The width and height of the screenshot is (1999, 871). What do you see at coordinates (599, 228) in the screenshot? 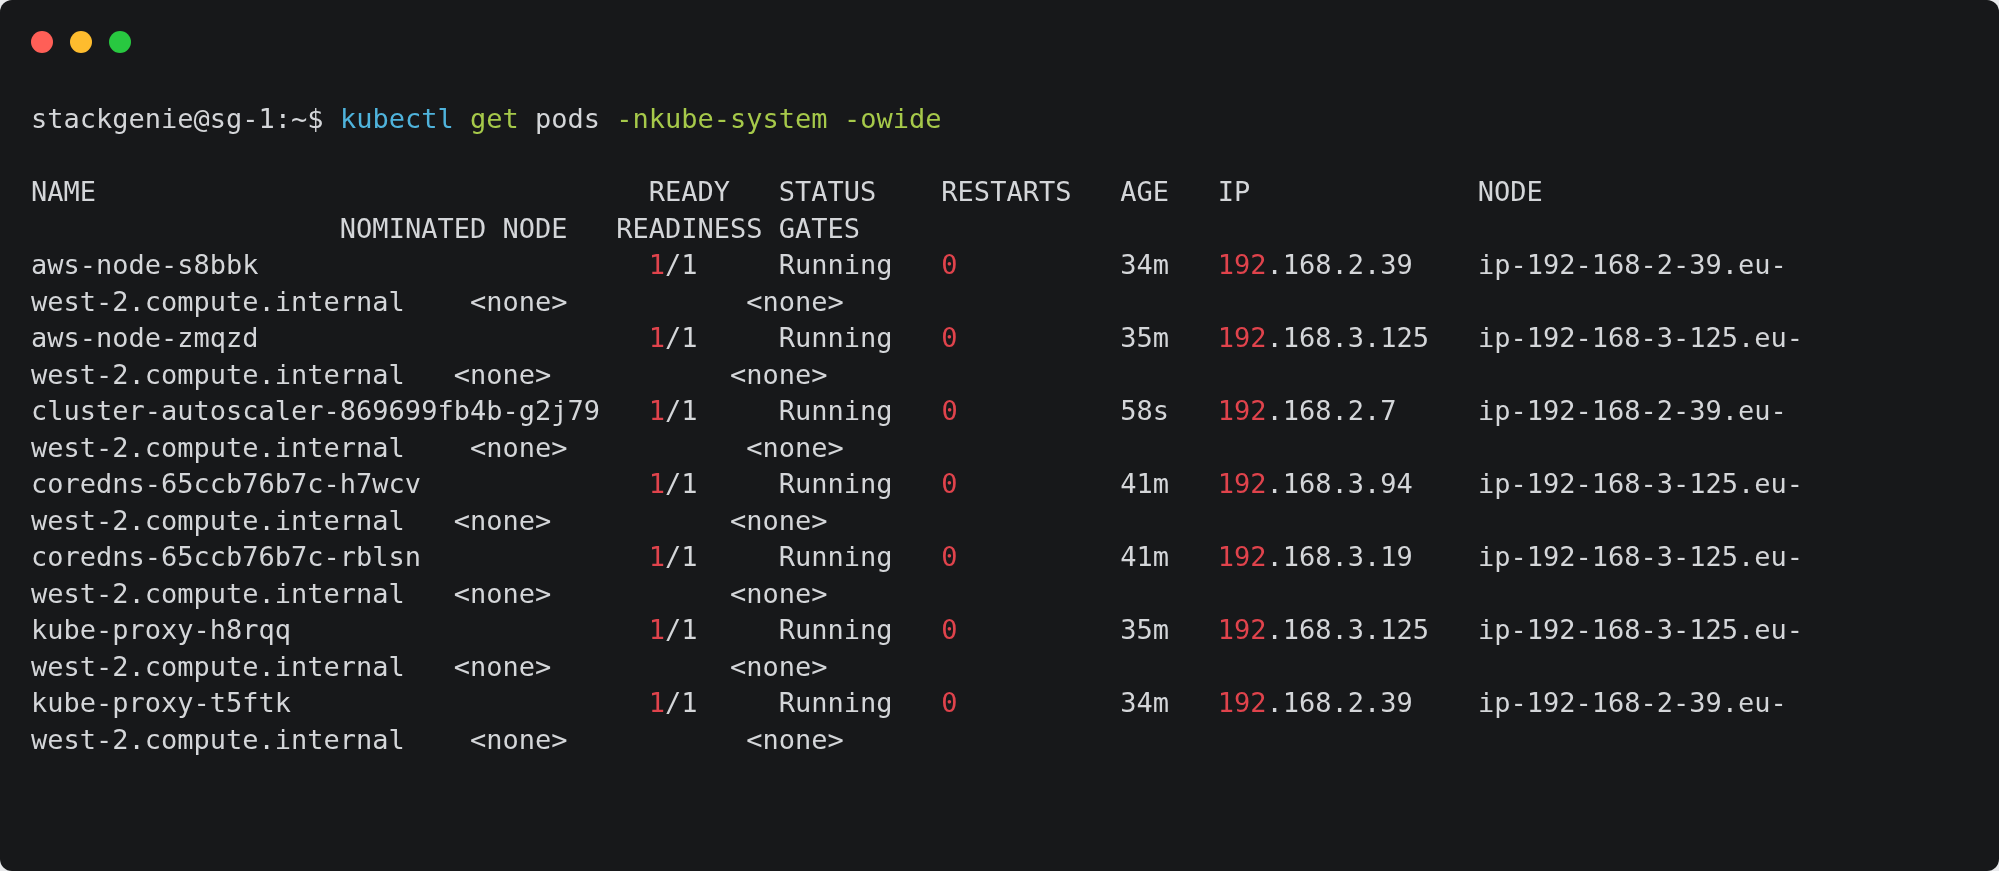
I see `table-header: NOMINATED NODE READINESS GATES` at bounding box center [599, 228].